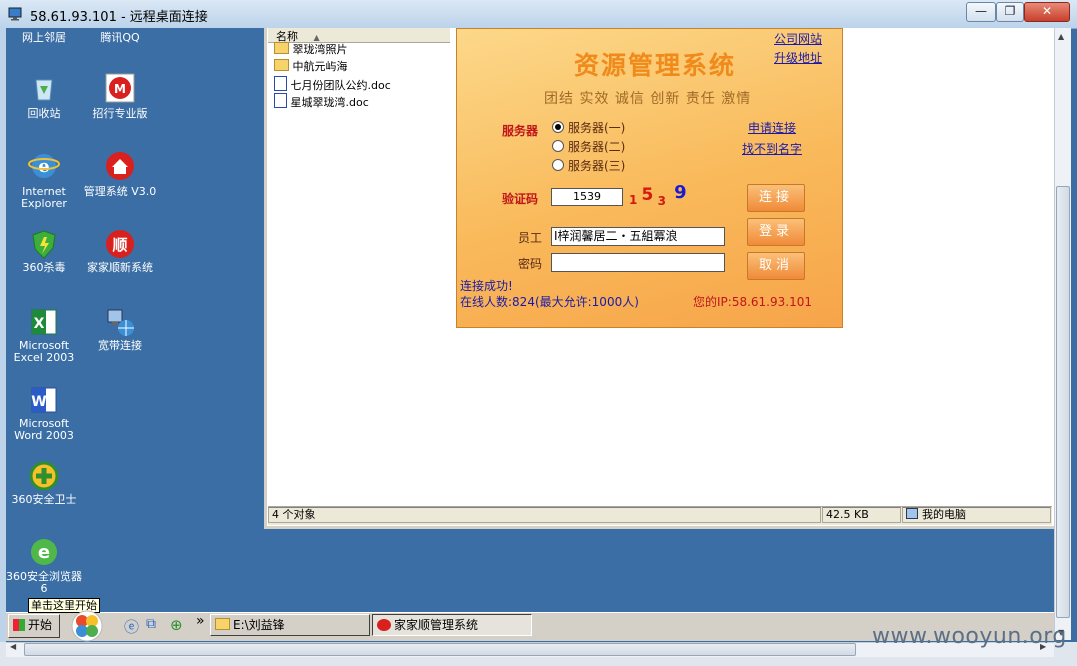  I want to click on list-item: 星城翠珑湾.doc, so click(321, 101).